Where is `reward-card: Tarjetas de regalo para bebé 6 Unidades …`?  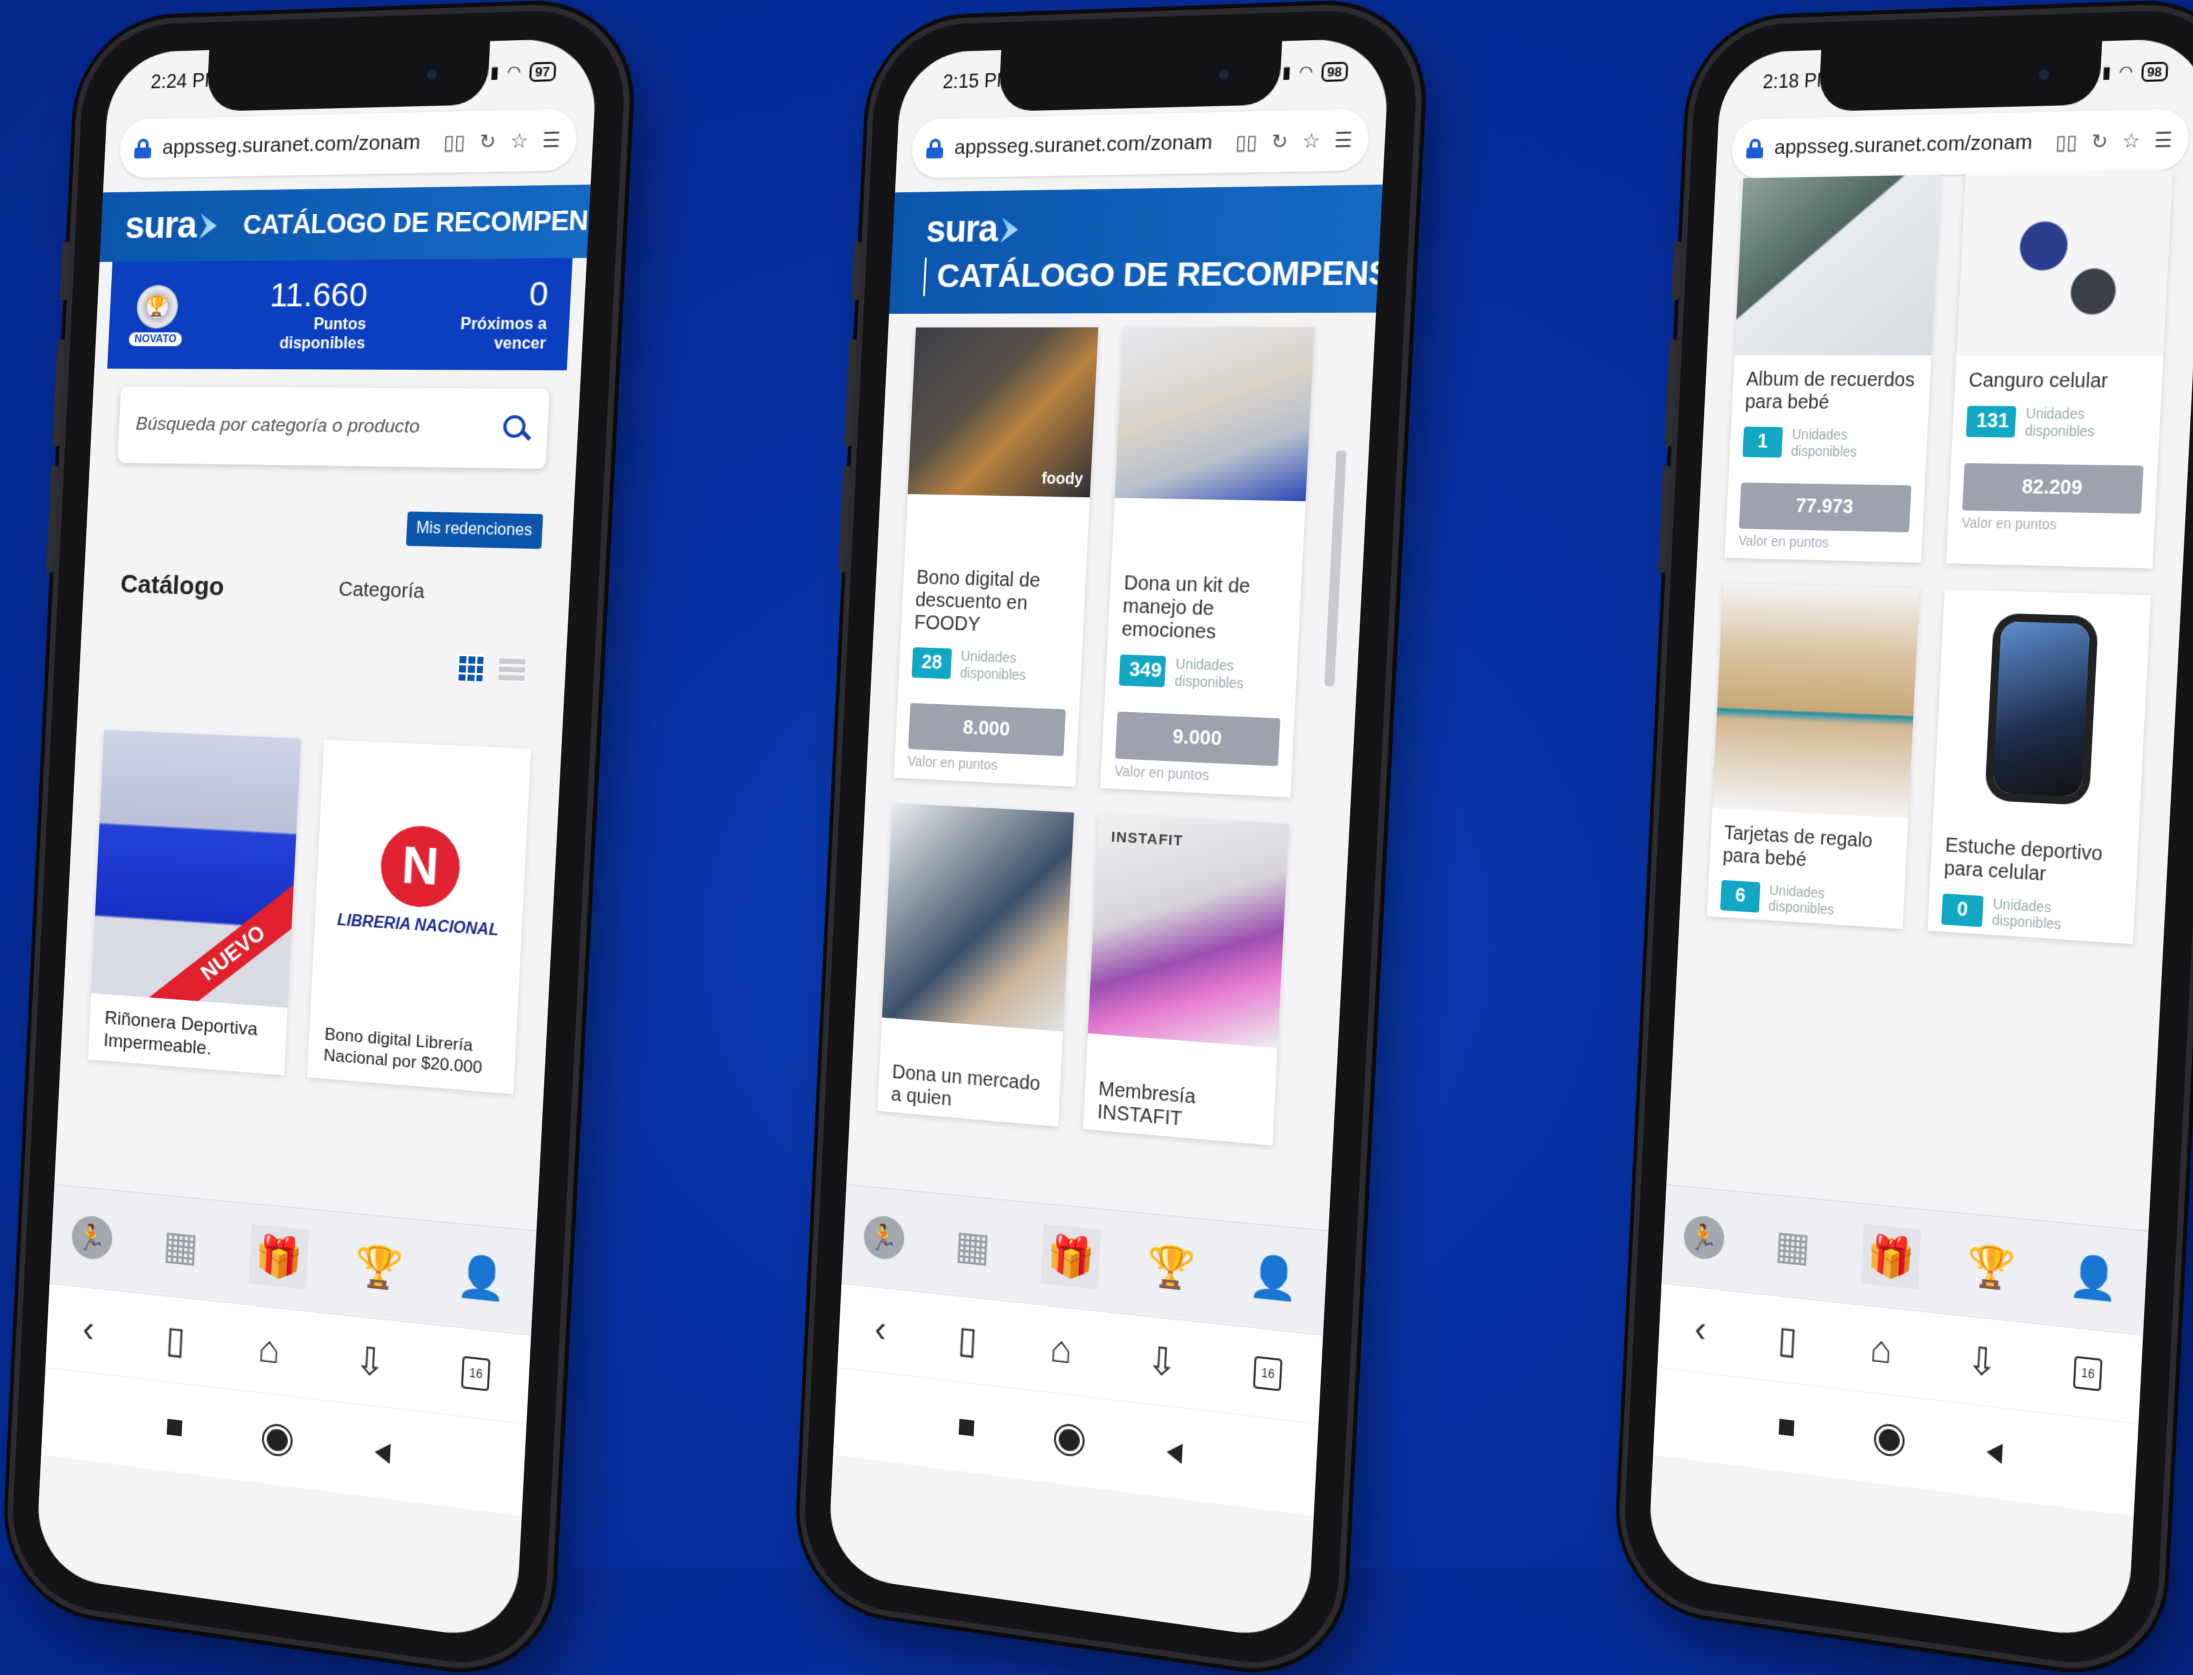 reward-card: Tarjetas de regalo para bebé 6 Unidades … is located at coordinates (1813, 756).